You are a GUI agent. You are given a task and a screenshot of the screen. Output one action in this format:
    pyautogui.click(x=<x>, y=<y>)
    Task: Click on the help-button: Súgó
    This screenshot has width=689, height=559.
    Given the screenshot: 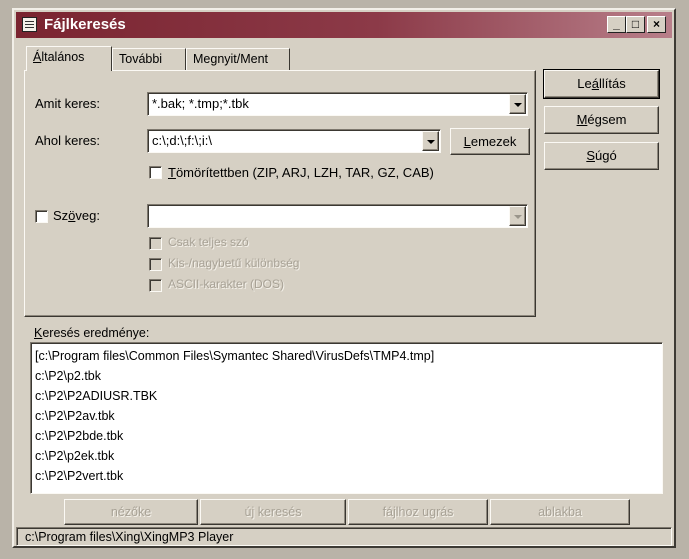 What is the action you would take?
    pyautogui.click(x=601, y=156)
    